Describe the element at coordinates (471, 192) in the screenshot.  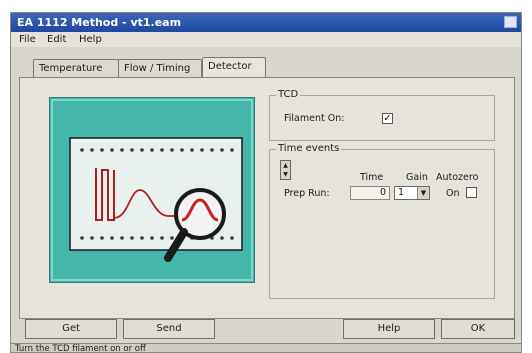
I see `autozero-checkbox` at that location.